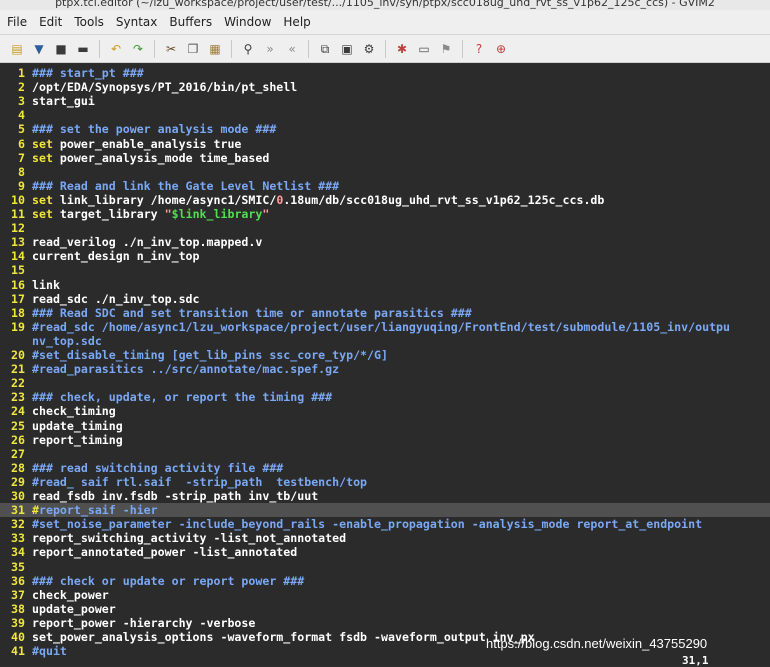 The width and height of the screenshot is (770, 667). Describe the element at coordinates (385, 87) in the screenshot. I see `editor-line: 2/opt/EDA/Synopsys/PT_2016/bin/pt_shell` at that location.